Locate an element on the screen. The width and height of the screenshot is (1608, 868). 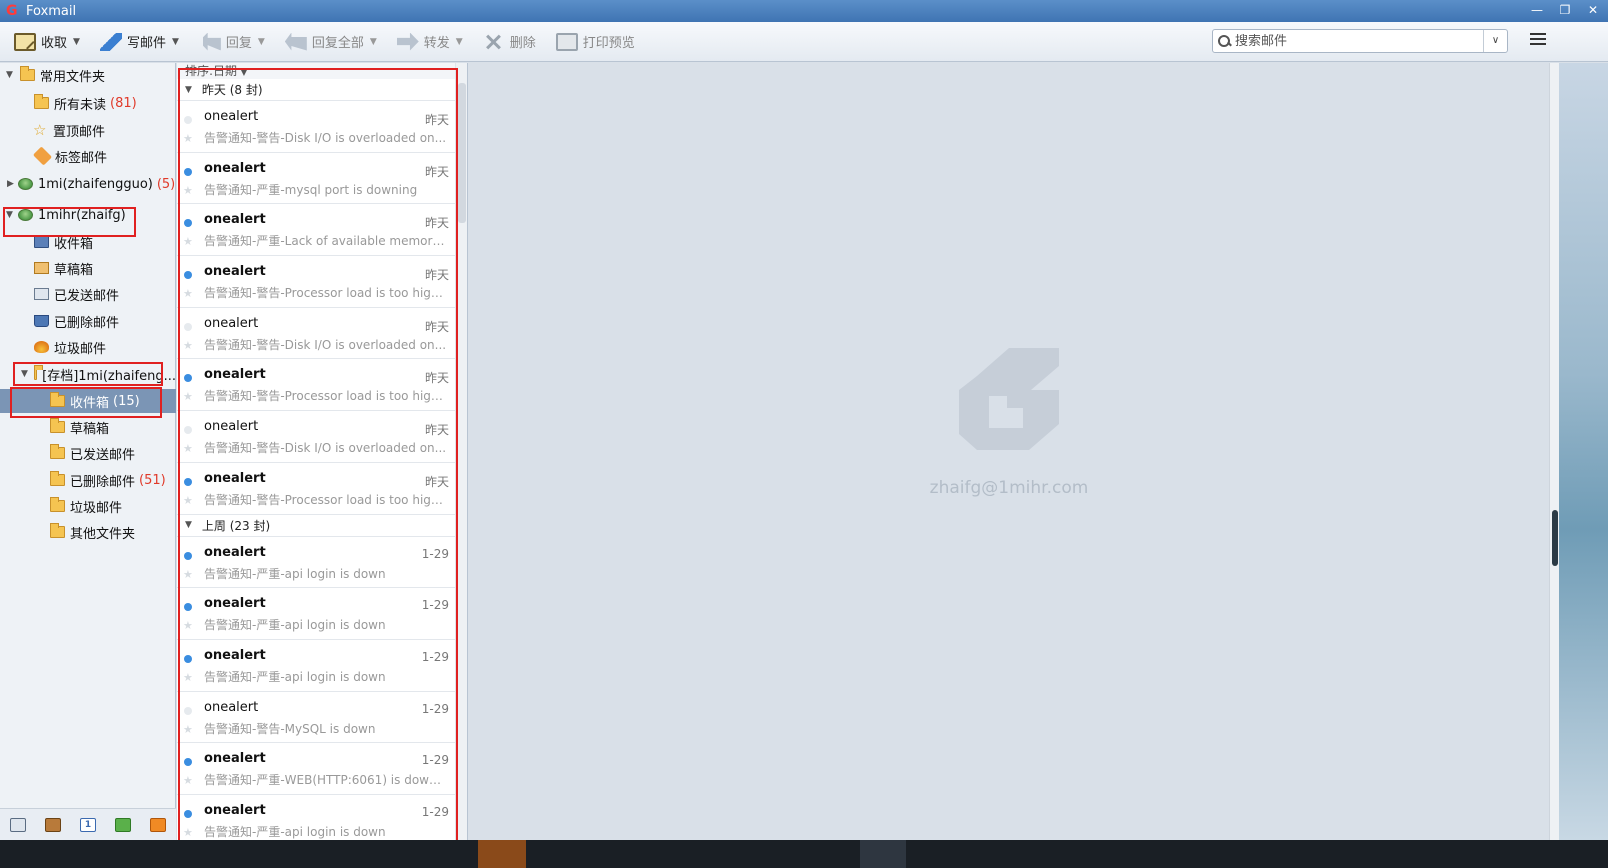
reply-label: 回复 is located at coordinates (238, 43).